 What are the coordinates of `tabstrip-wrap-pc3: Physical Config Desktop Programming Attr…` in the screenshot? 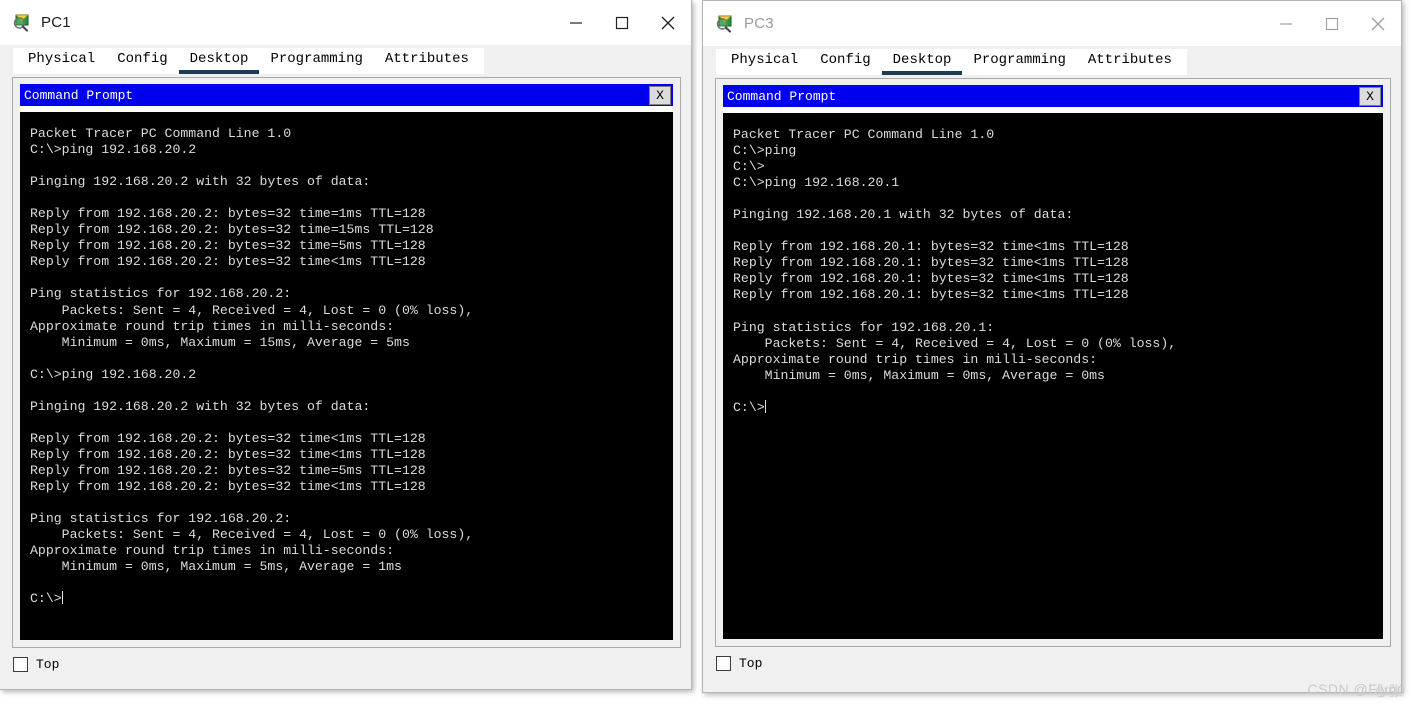 It's located at (1052, 60).